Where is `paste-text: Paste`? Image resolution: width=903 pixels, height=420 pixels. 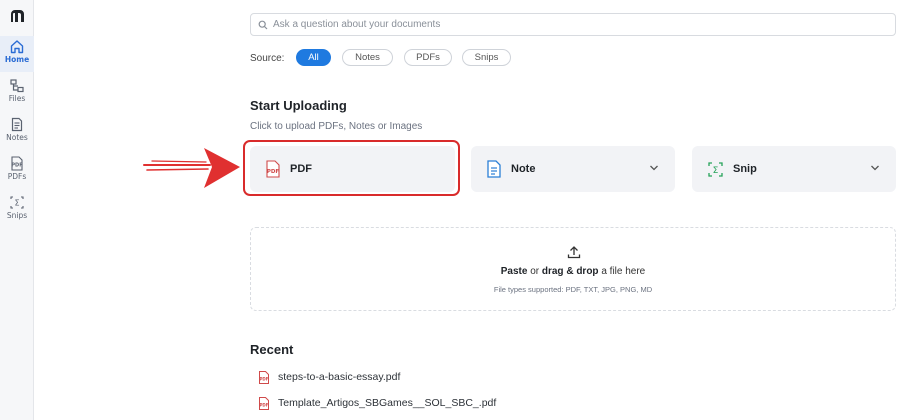 paste-text: Paste is located at coordinates (514, 271).